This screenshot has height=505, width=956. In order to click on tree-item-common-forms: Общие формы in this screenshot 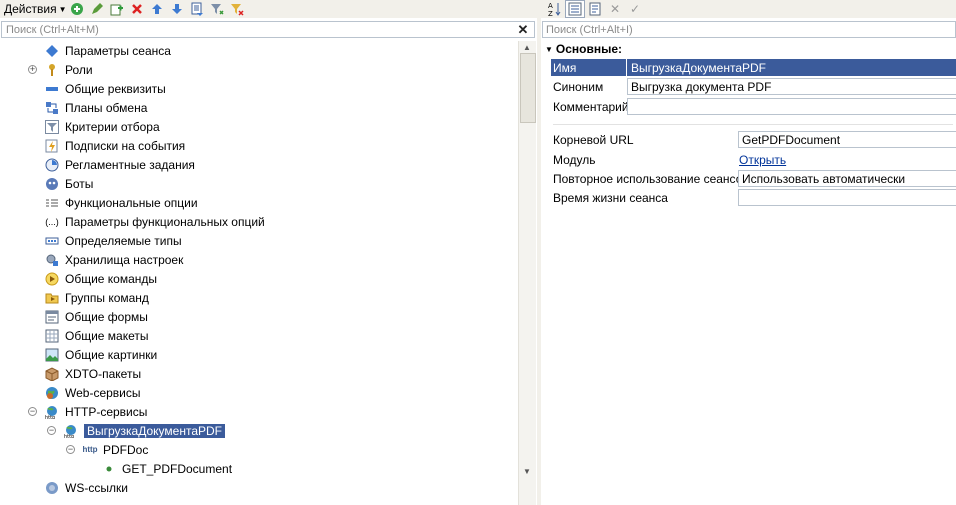, I will do `click(96, 316)`.